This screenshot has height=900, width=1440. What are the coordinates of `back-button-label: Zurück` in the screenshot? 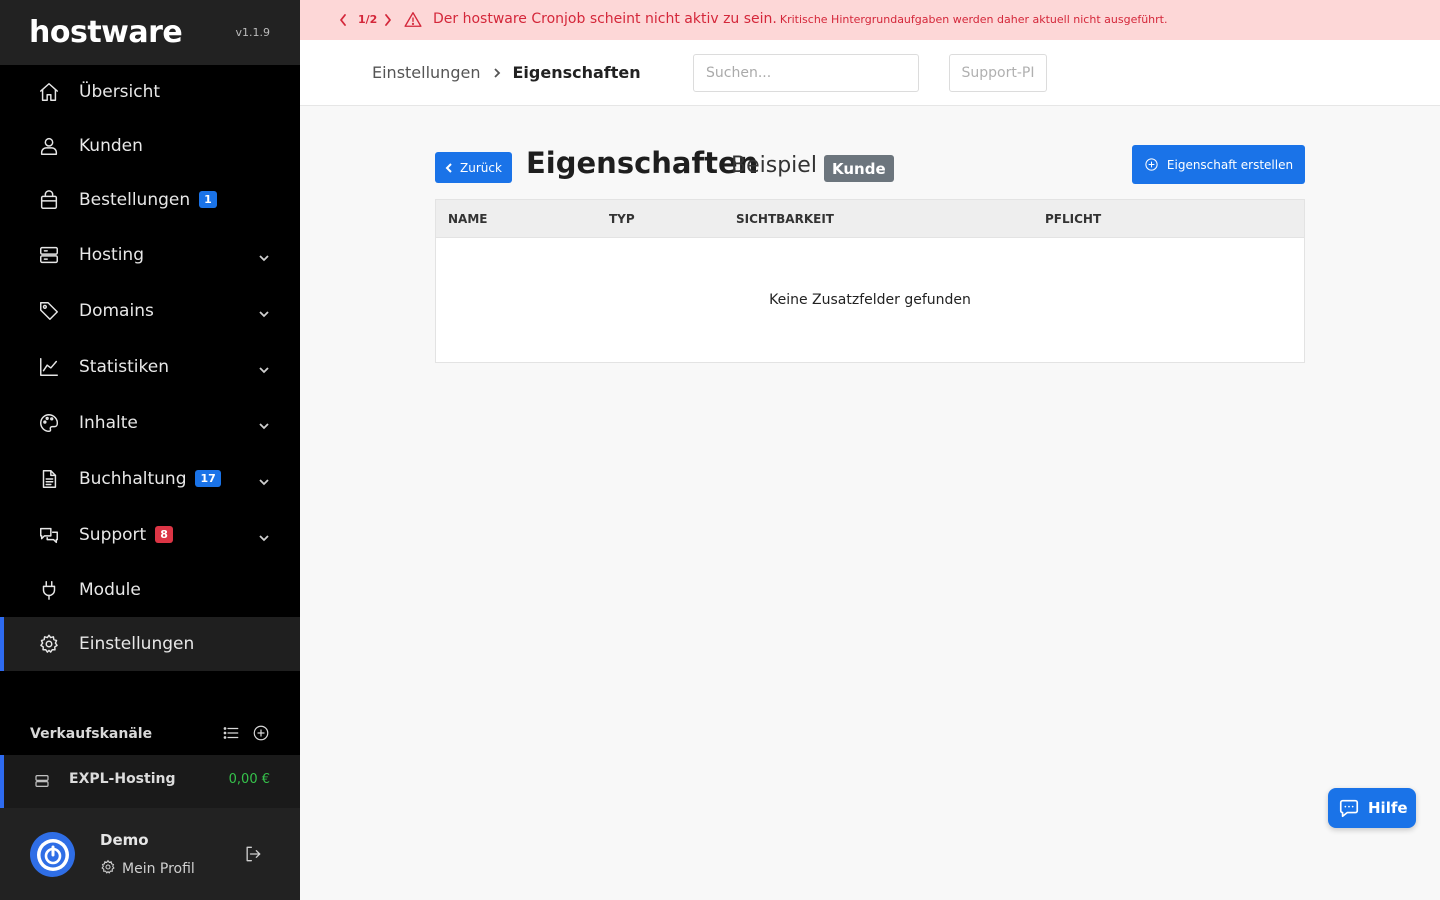 It's located at (481, 167).